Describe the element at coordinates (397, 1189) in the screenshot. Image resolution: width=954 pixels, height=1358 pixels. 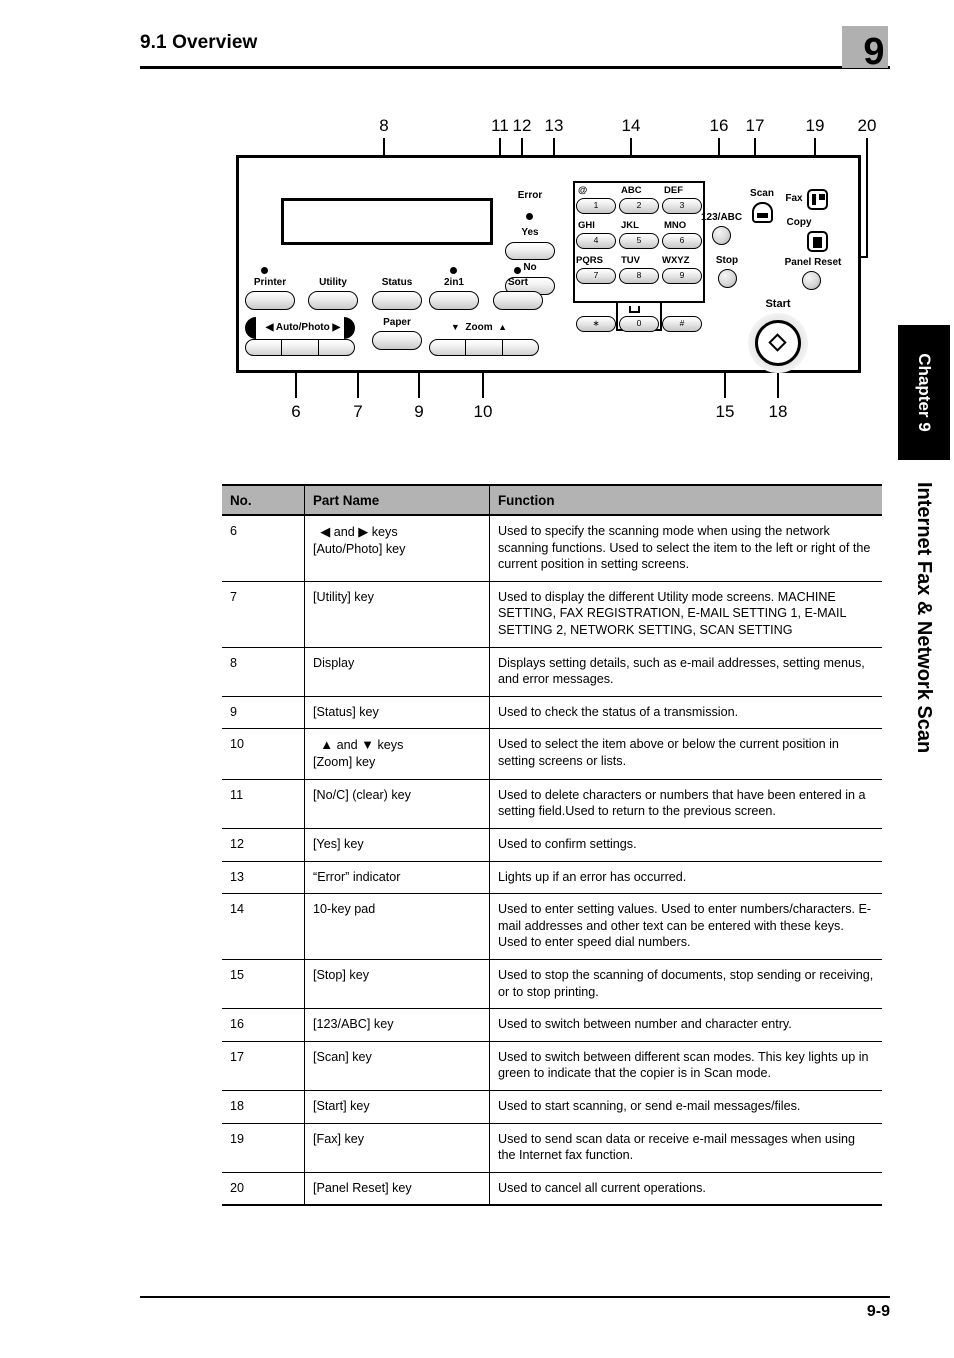
I see `cell-part-name: [Panel Reset] key` at that location.